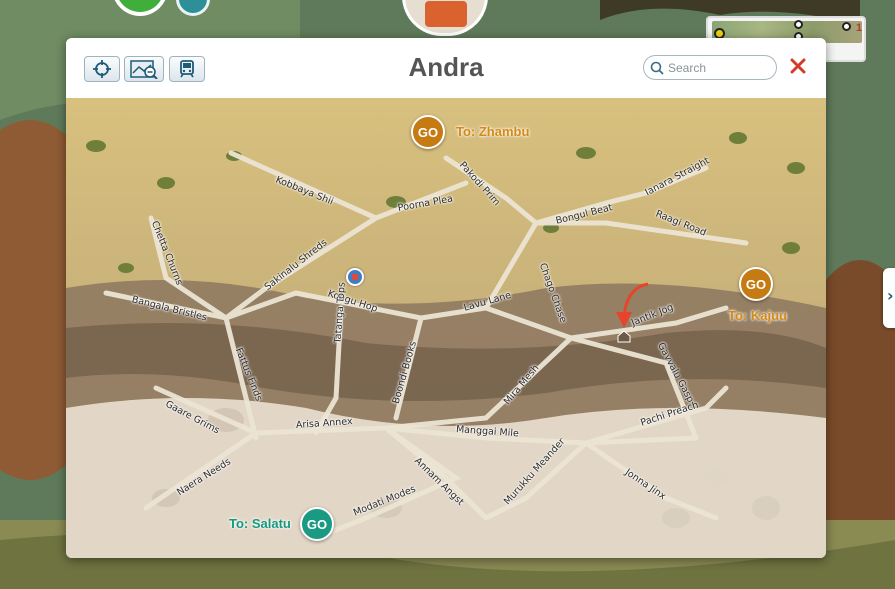 This screenshot has width=895, height=589. I want to click on side-panel-toggle: ›, so click(889, 298).